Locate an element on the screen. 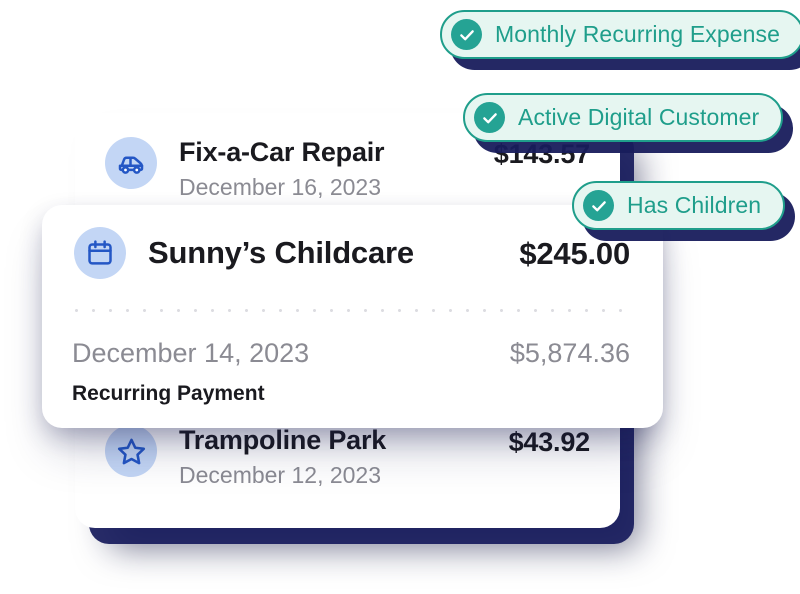 This screenshot has width=800, height=594. tag-label: Active Digital Customer is located at coordinates (639, 117).